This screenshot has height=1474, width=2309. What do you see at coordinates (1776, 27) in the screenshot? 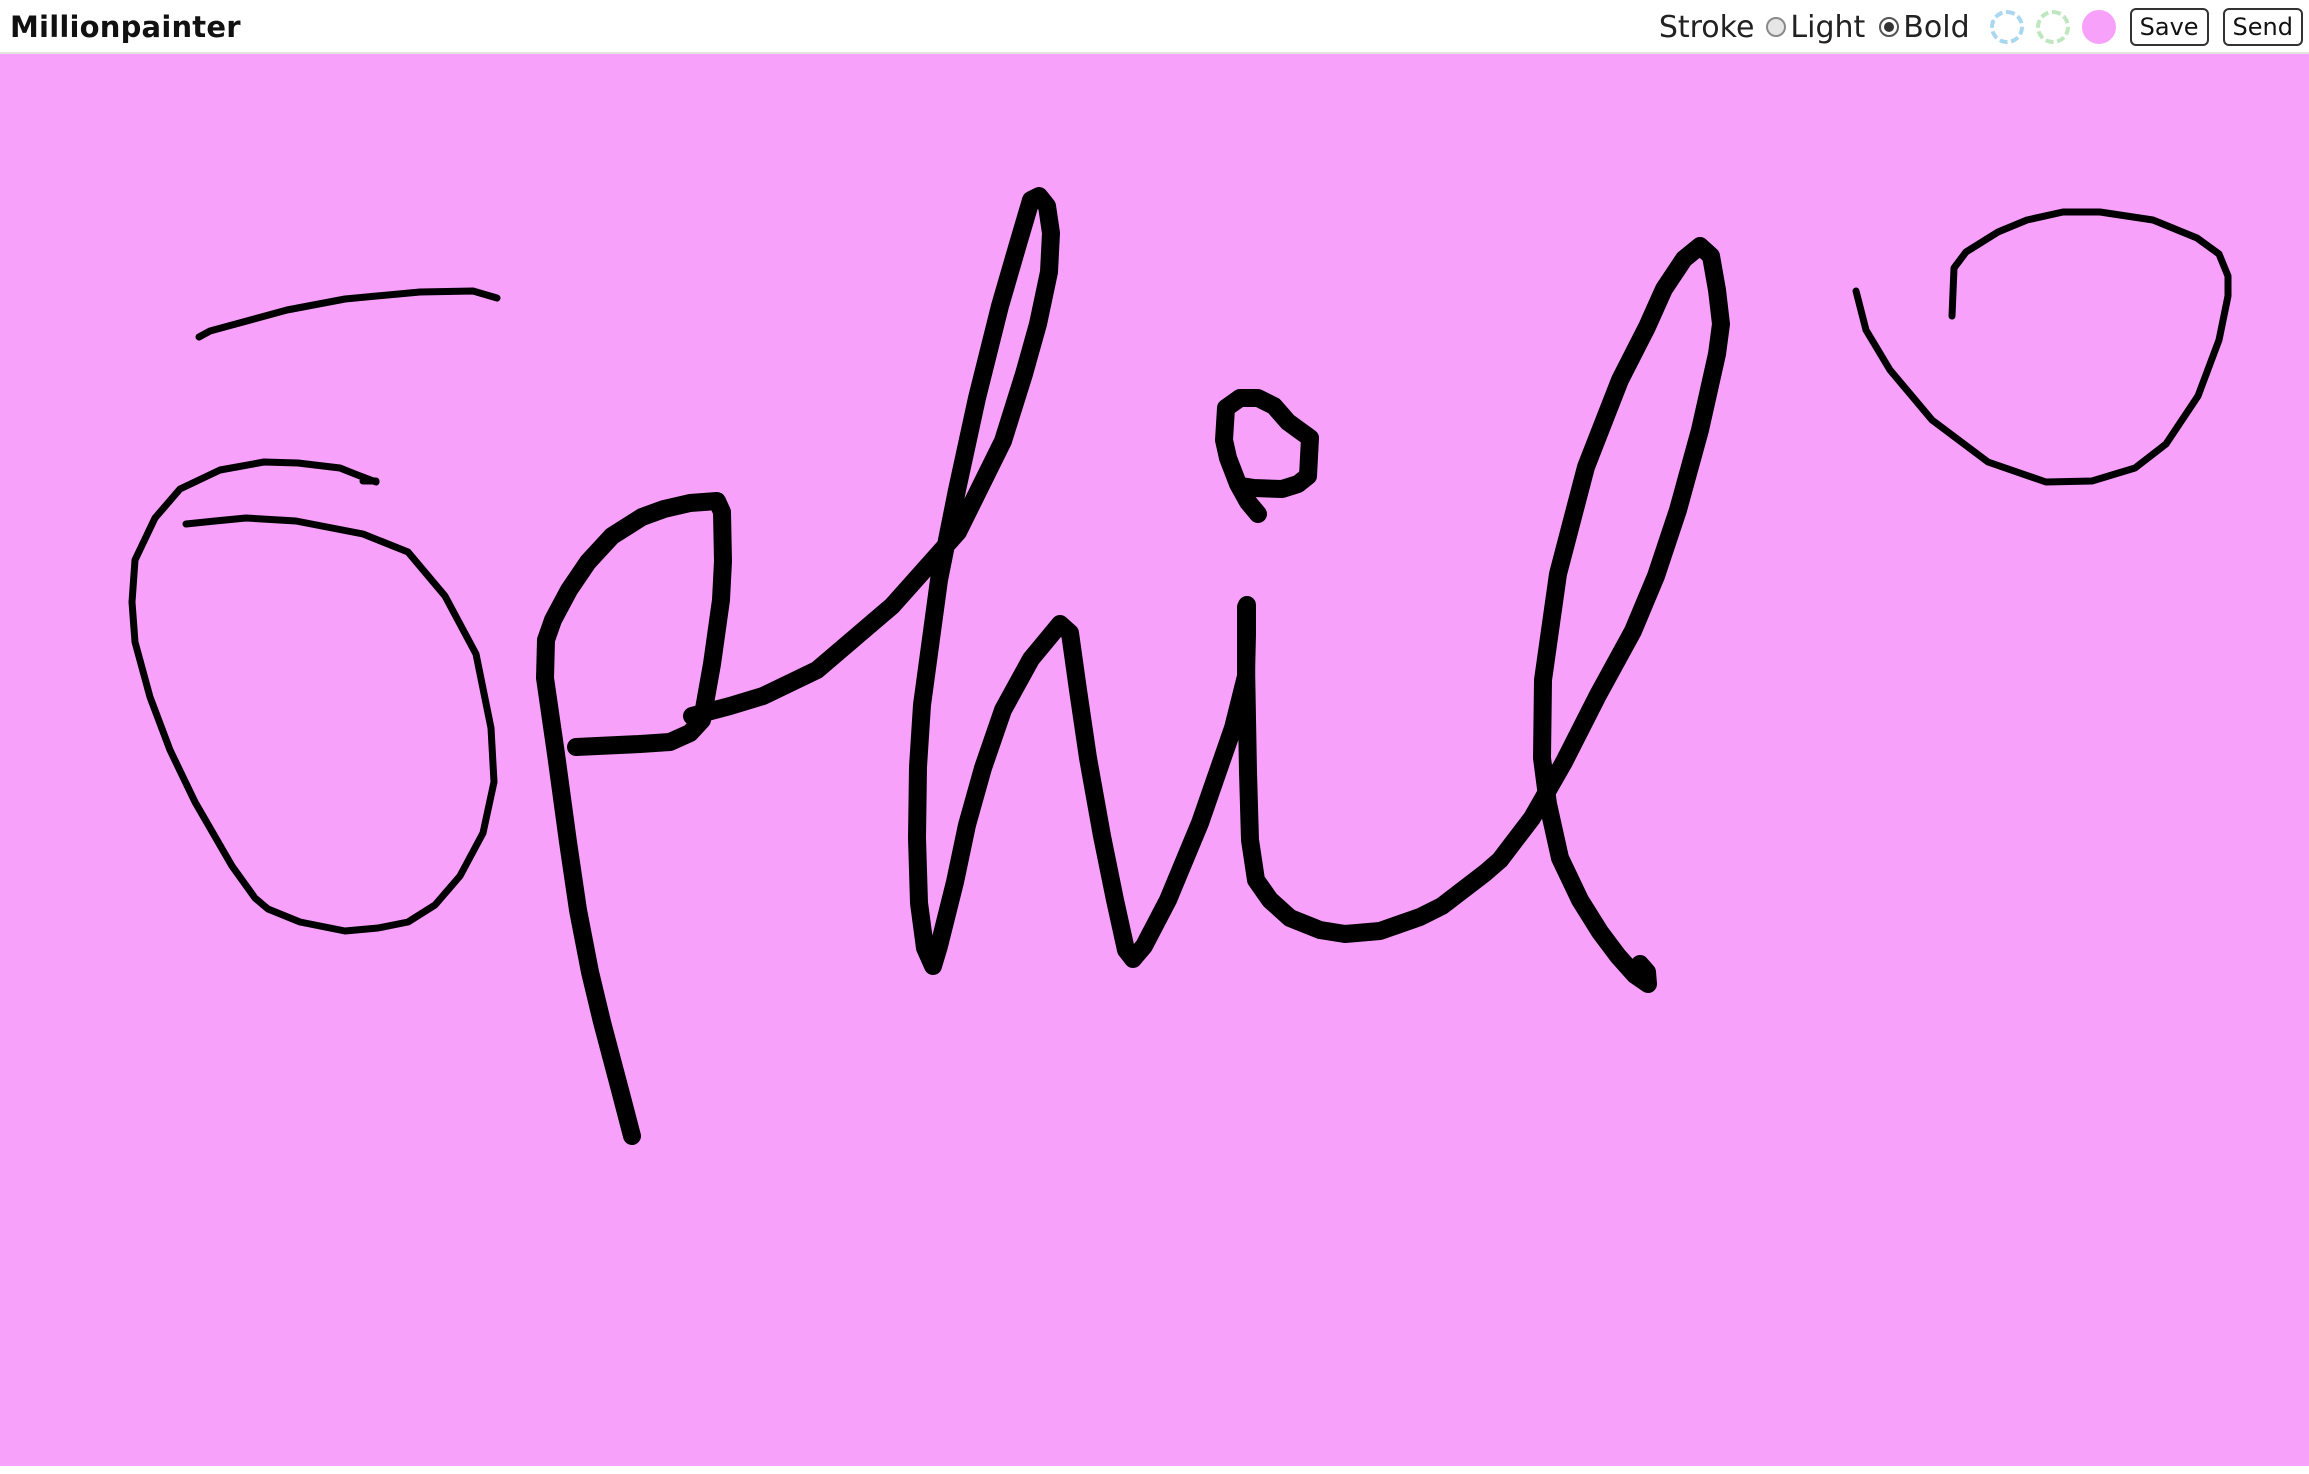
I see `stroke-light-radio` at bounding box center [1776, 27].